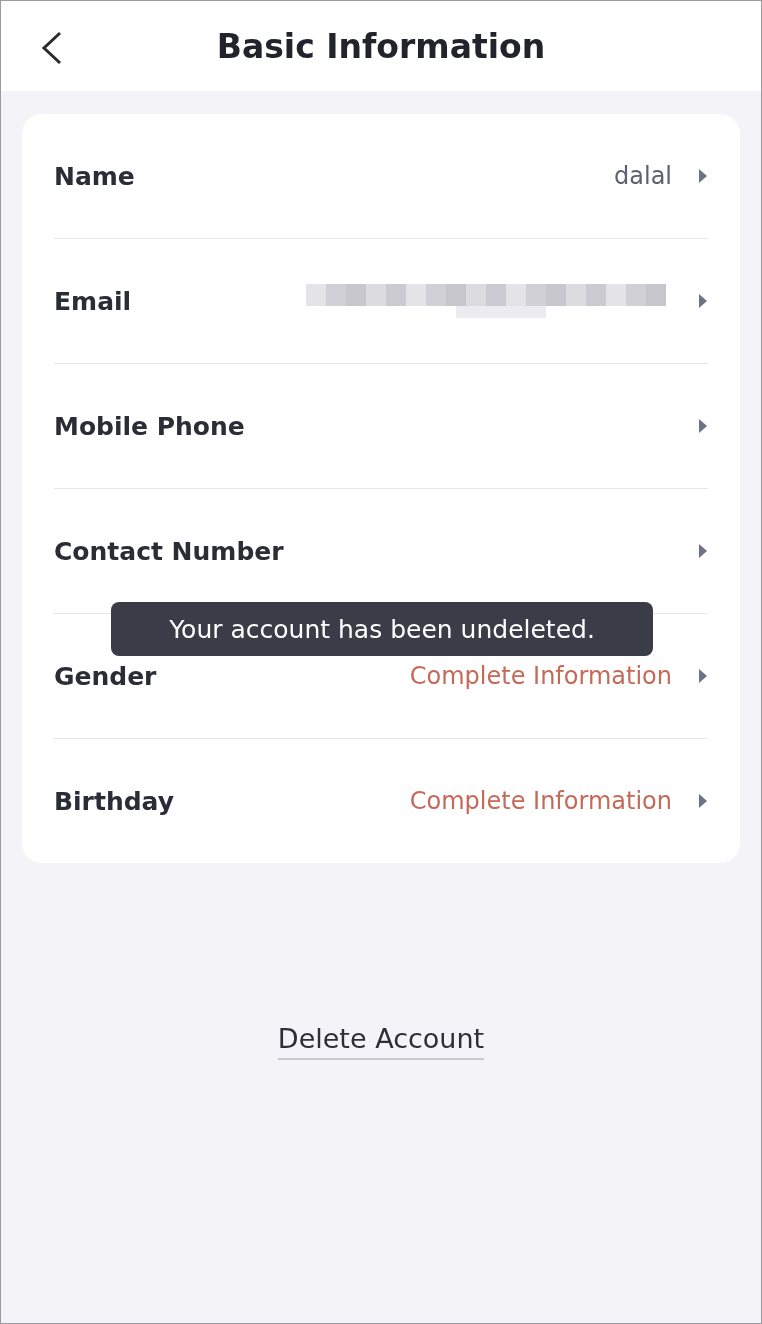 This screenshot has width=762, height=1324. Describe the element at coordinates (169, 551) in the screenshot. I see `field-label: Contact Number` at that location.